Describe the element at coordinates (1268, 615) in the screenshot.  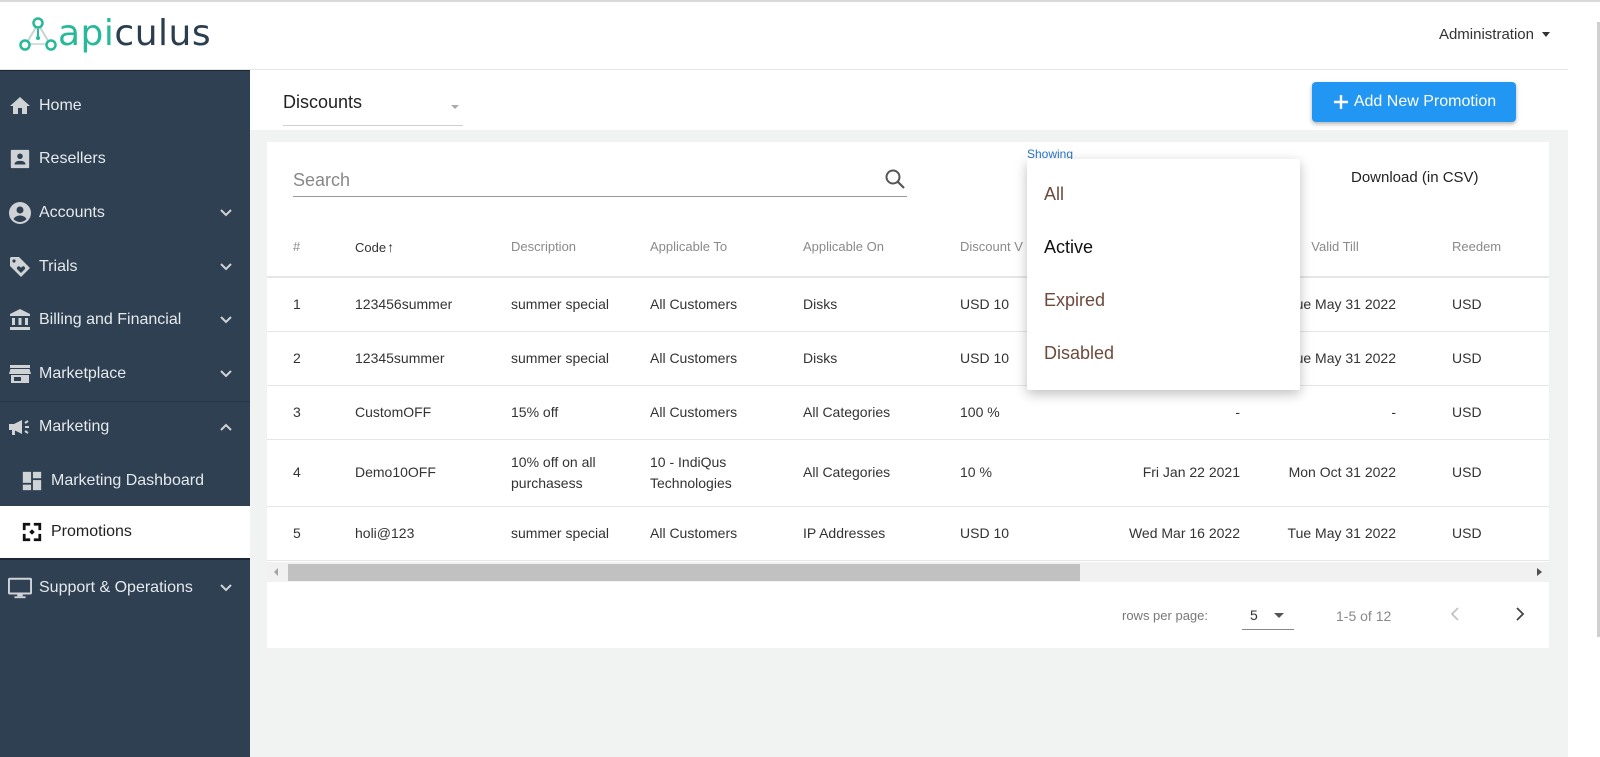
I see `rows-per-page-select: 5` at that location.